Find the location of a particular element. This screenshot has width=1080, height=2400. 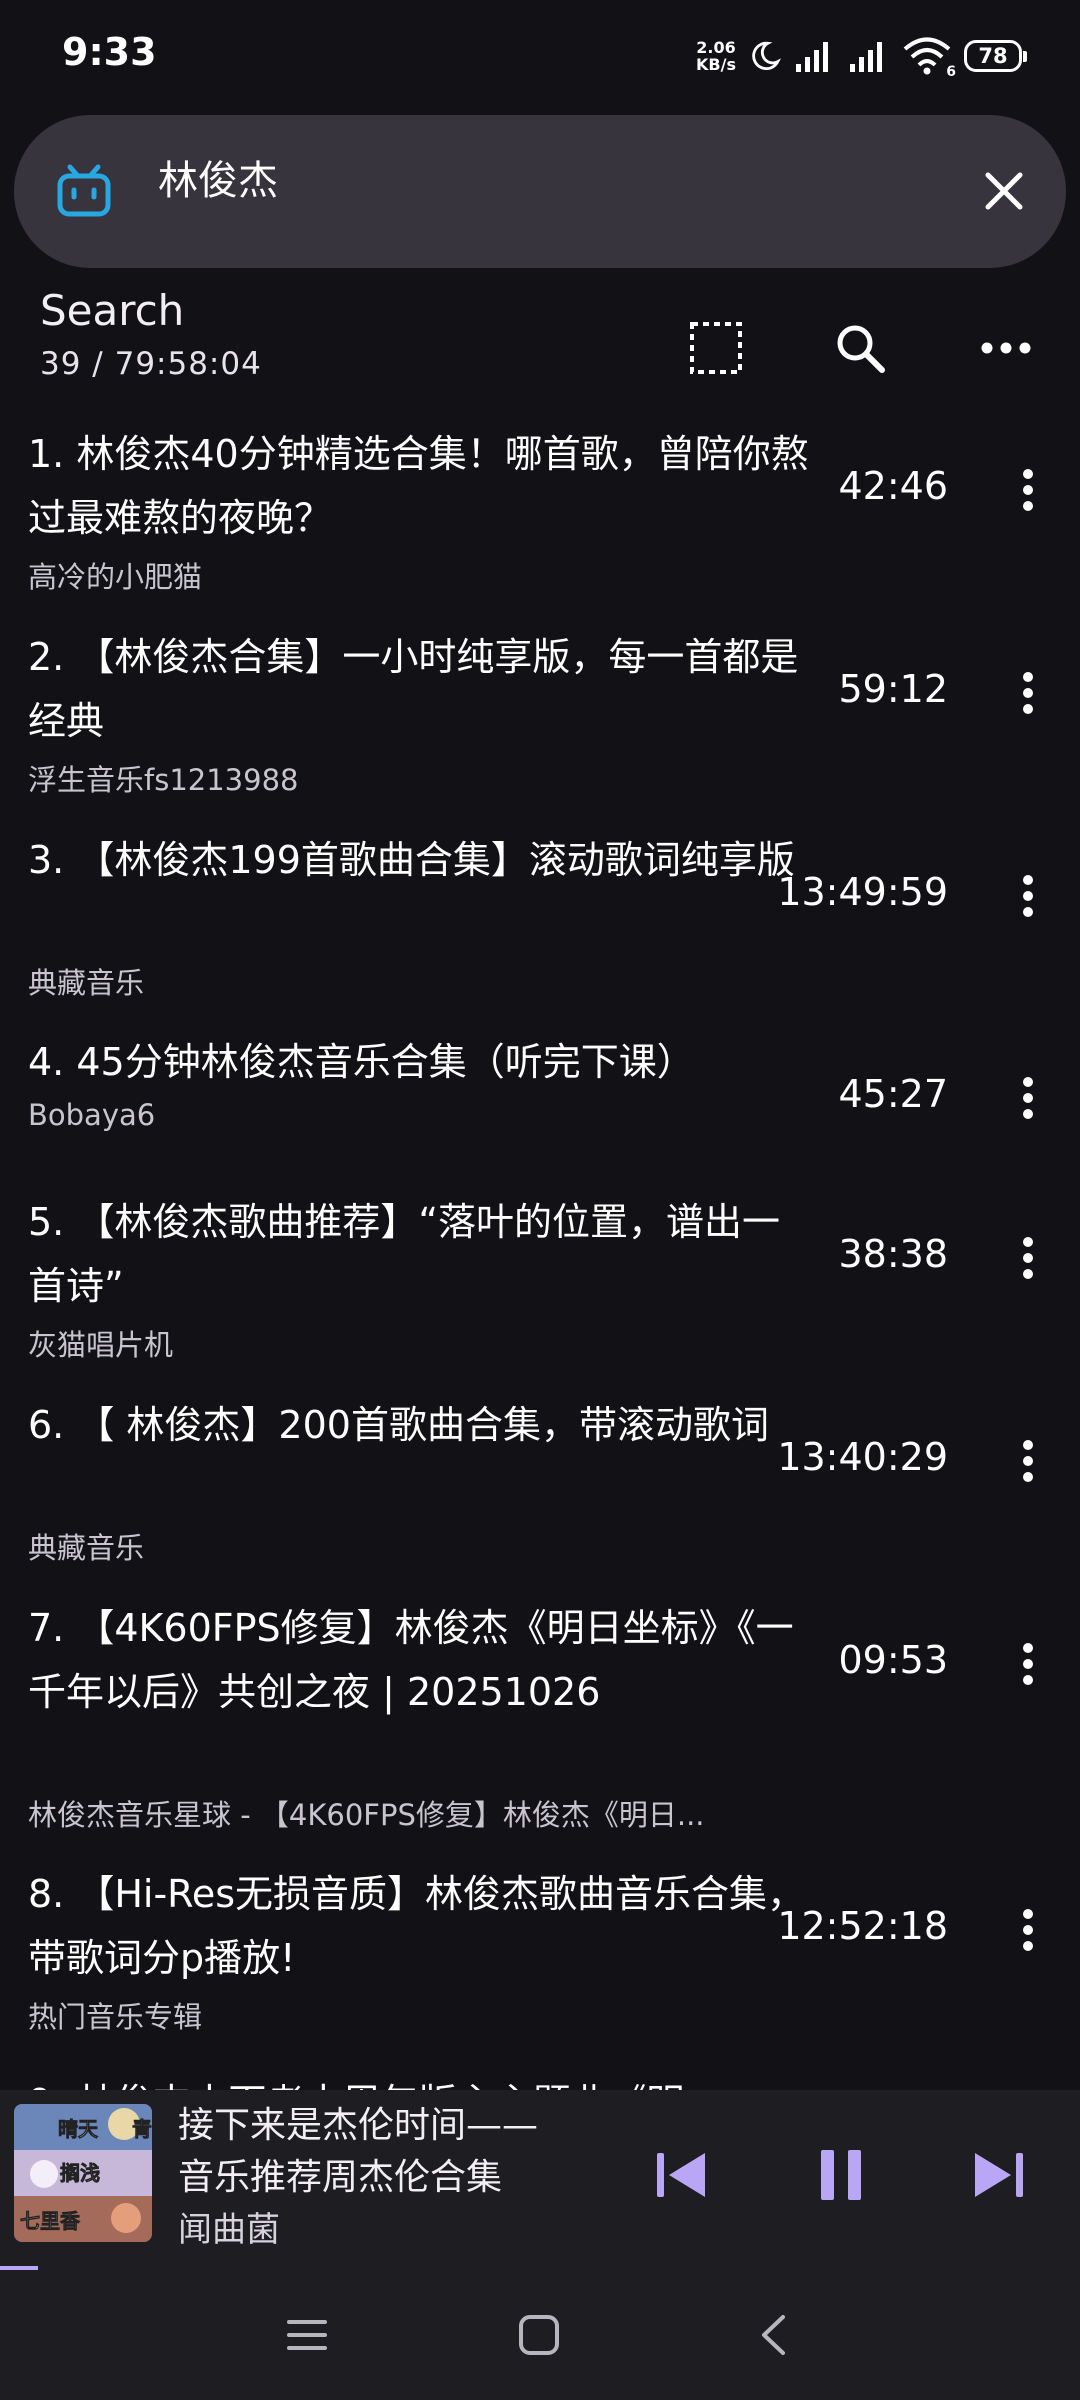

back-button is located at coordinates (773, 2335).